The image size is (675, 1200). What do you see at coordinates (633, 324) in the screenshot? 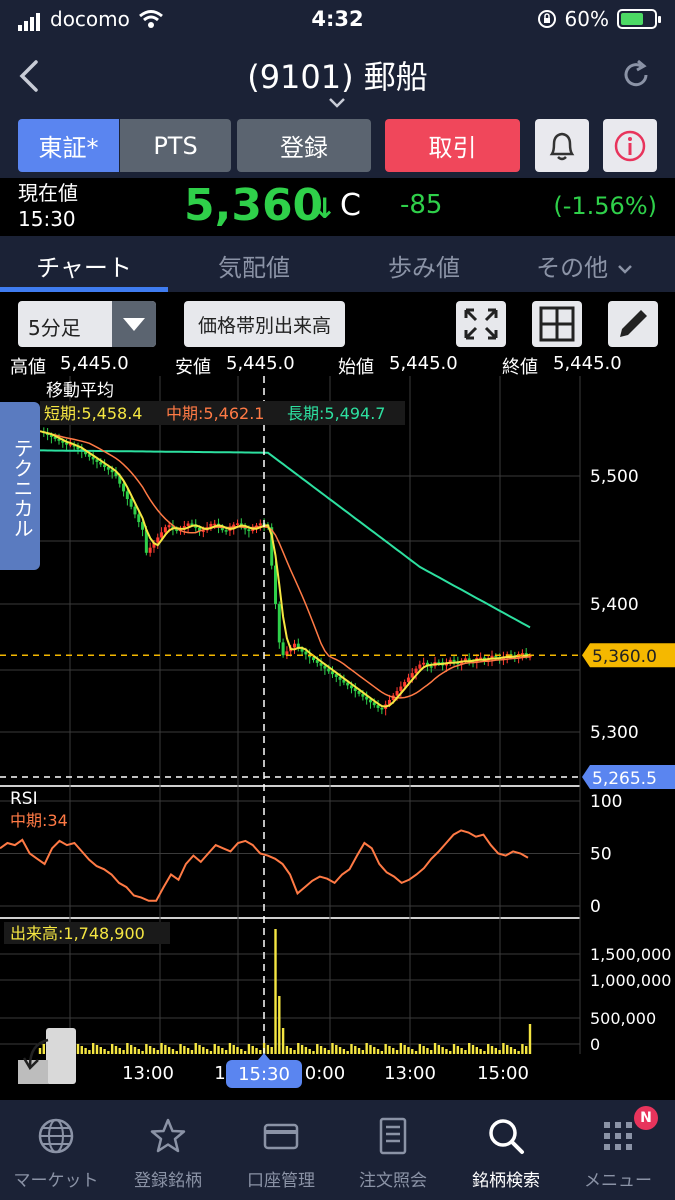
I see `draw-button` at bounding box center [633, 324].